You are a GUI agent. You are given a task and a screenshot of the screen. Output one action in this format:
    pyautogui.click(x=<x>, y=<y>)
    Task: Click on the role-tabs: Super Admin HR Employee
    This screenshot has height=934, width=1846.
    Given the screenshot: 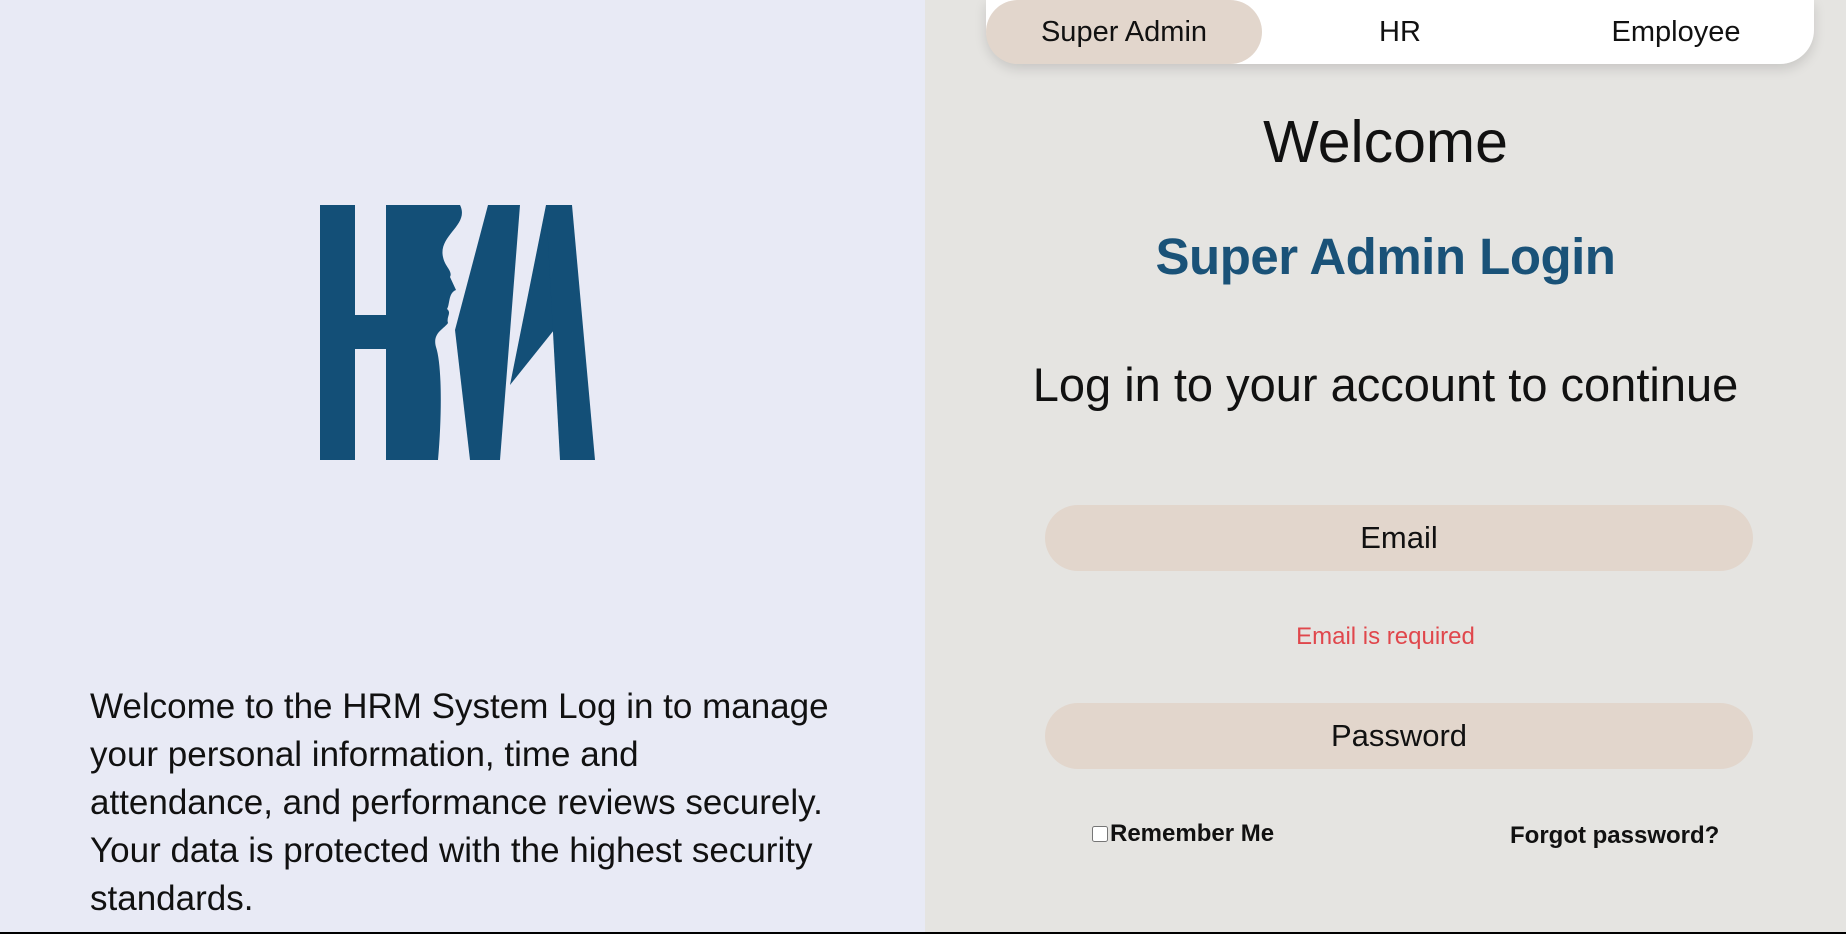 What is the action you would take?
    pyautogui.click(x=1400, y=32)
    